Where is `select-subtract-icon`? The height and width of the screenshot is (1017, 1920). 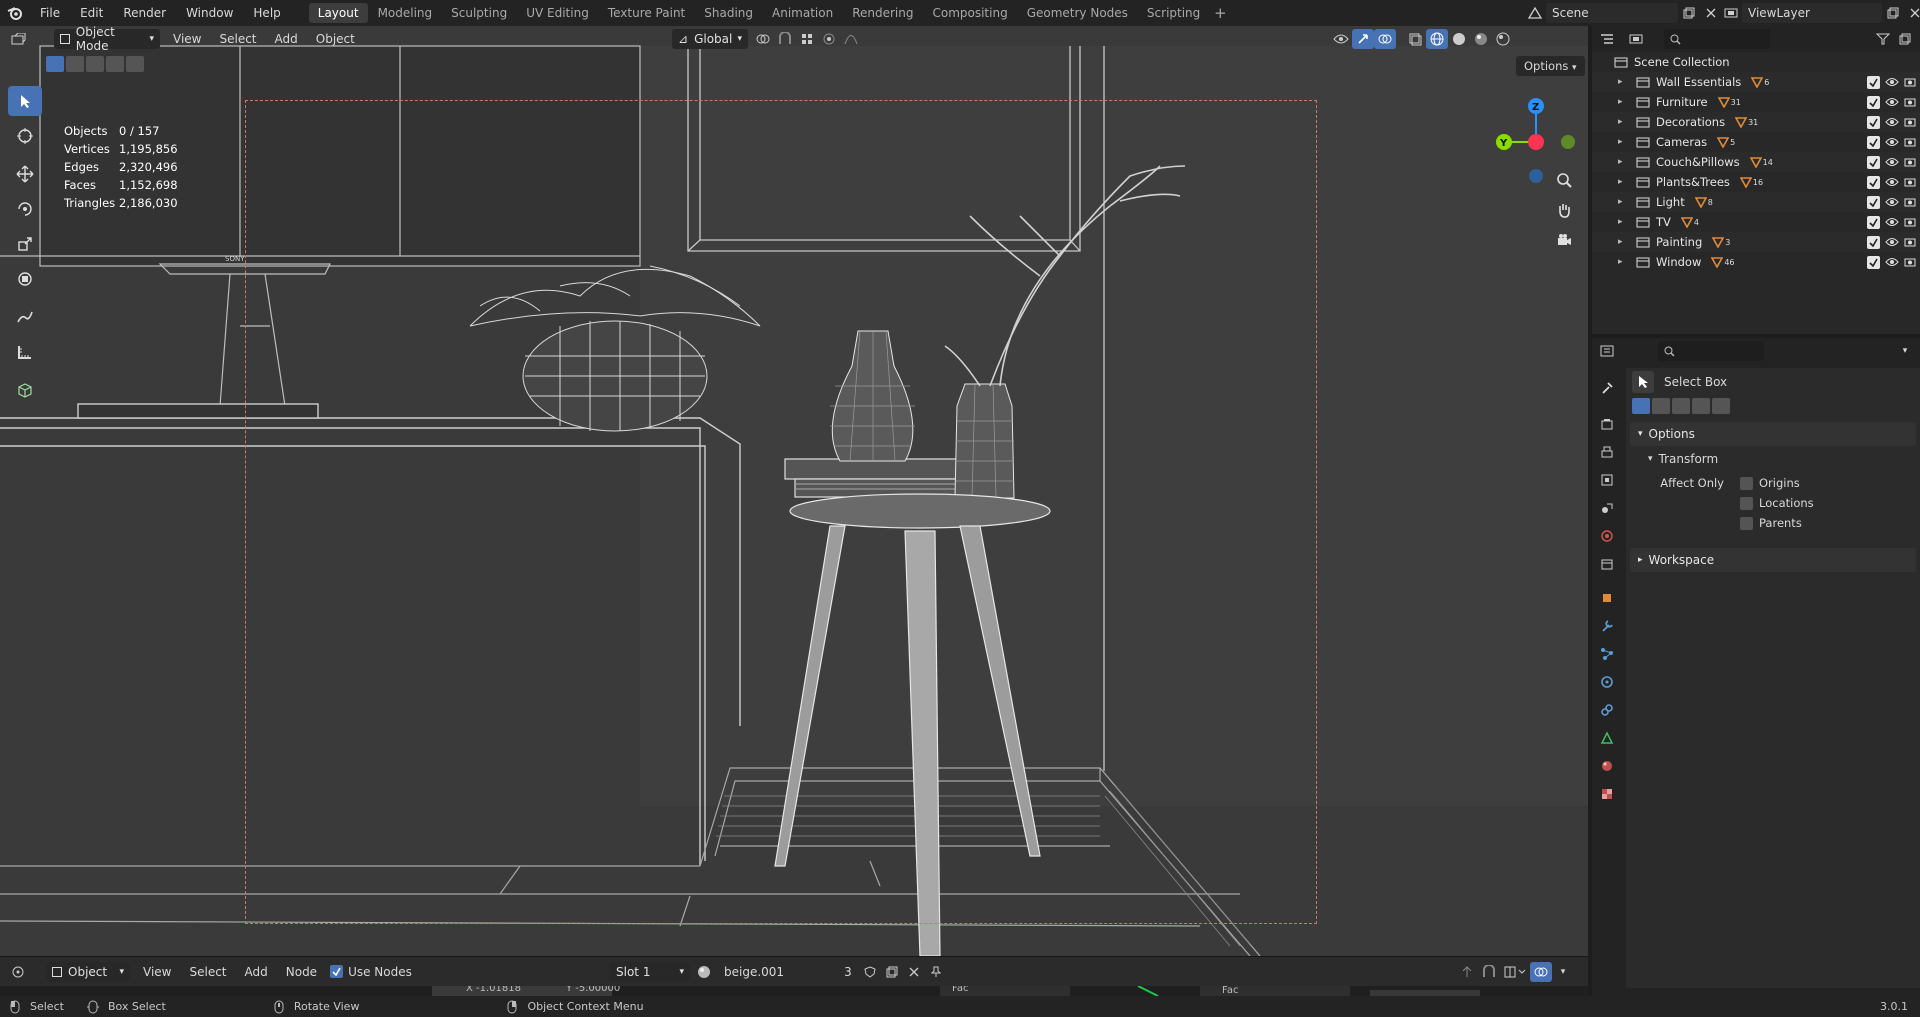
select-subtract-icon is located at coordinates (95, 64).